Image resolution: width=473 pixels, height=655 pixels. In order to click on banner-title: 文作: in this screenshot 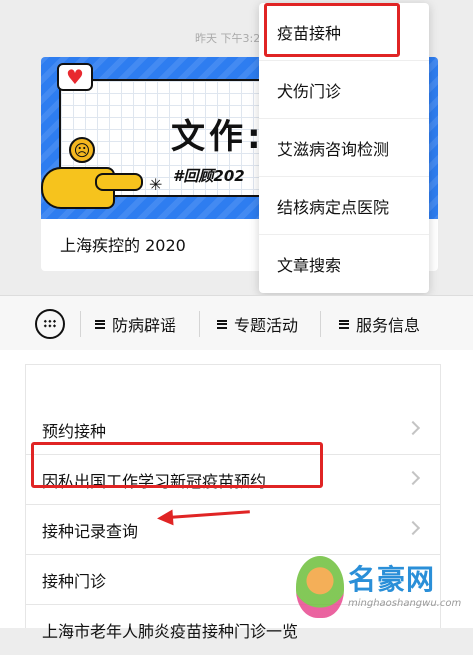, I will do `click(218, 137)`.